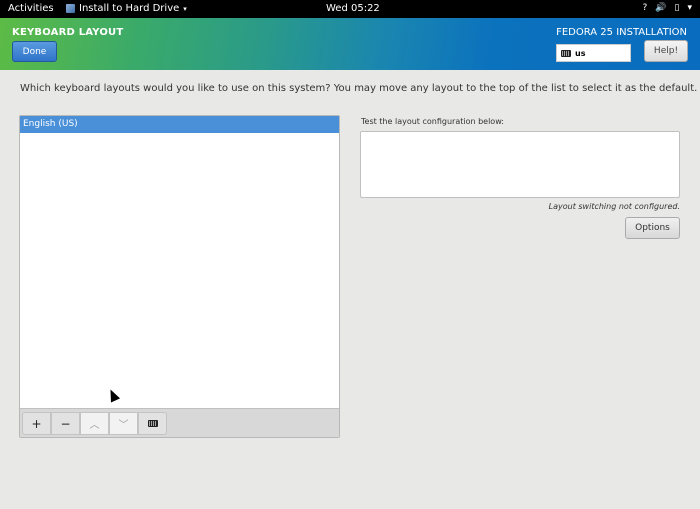 The image size is (700, 509). I want to click on keyboard-layout-code: us, so click(580, 53).